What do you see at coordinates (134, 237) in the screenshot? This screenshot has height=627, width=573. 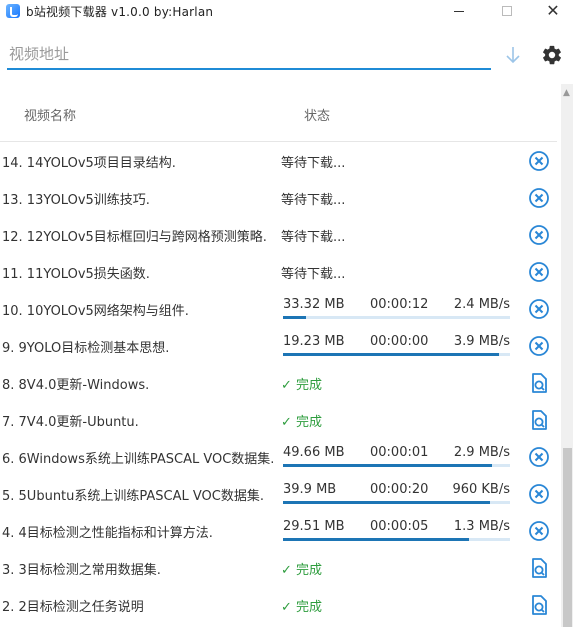 I see `video-name: 12. 12YOLOv5目标框回归与跨网格预测策略.` at bounding box center [134, 237].